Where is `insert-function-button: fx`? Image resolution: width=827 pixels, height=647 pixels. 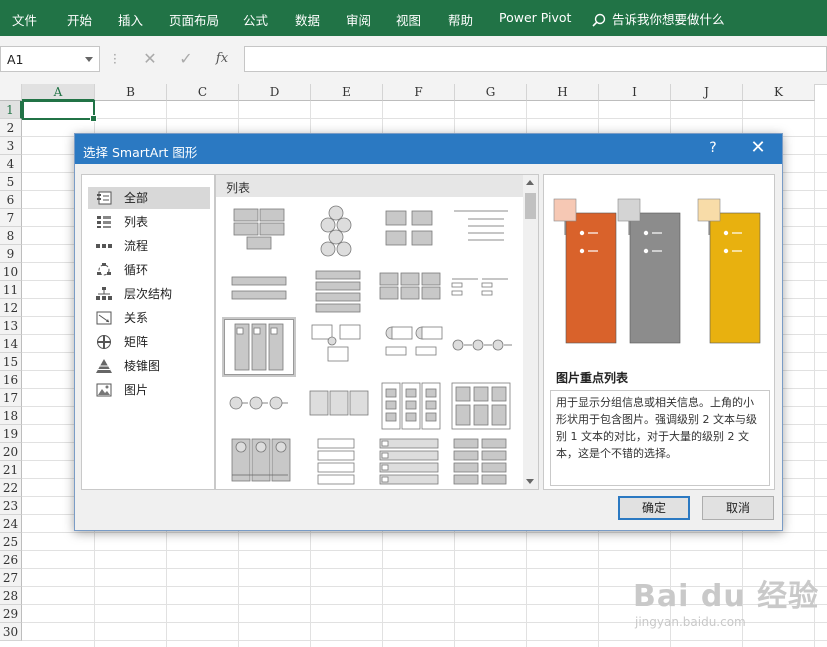
insert-function-button: fx is located at coordinates (222, 59).